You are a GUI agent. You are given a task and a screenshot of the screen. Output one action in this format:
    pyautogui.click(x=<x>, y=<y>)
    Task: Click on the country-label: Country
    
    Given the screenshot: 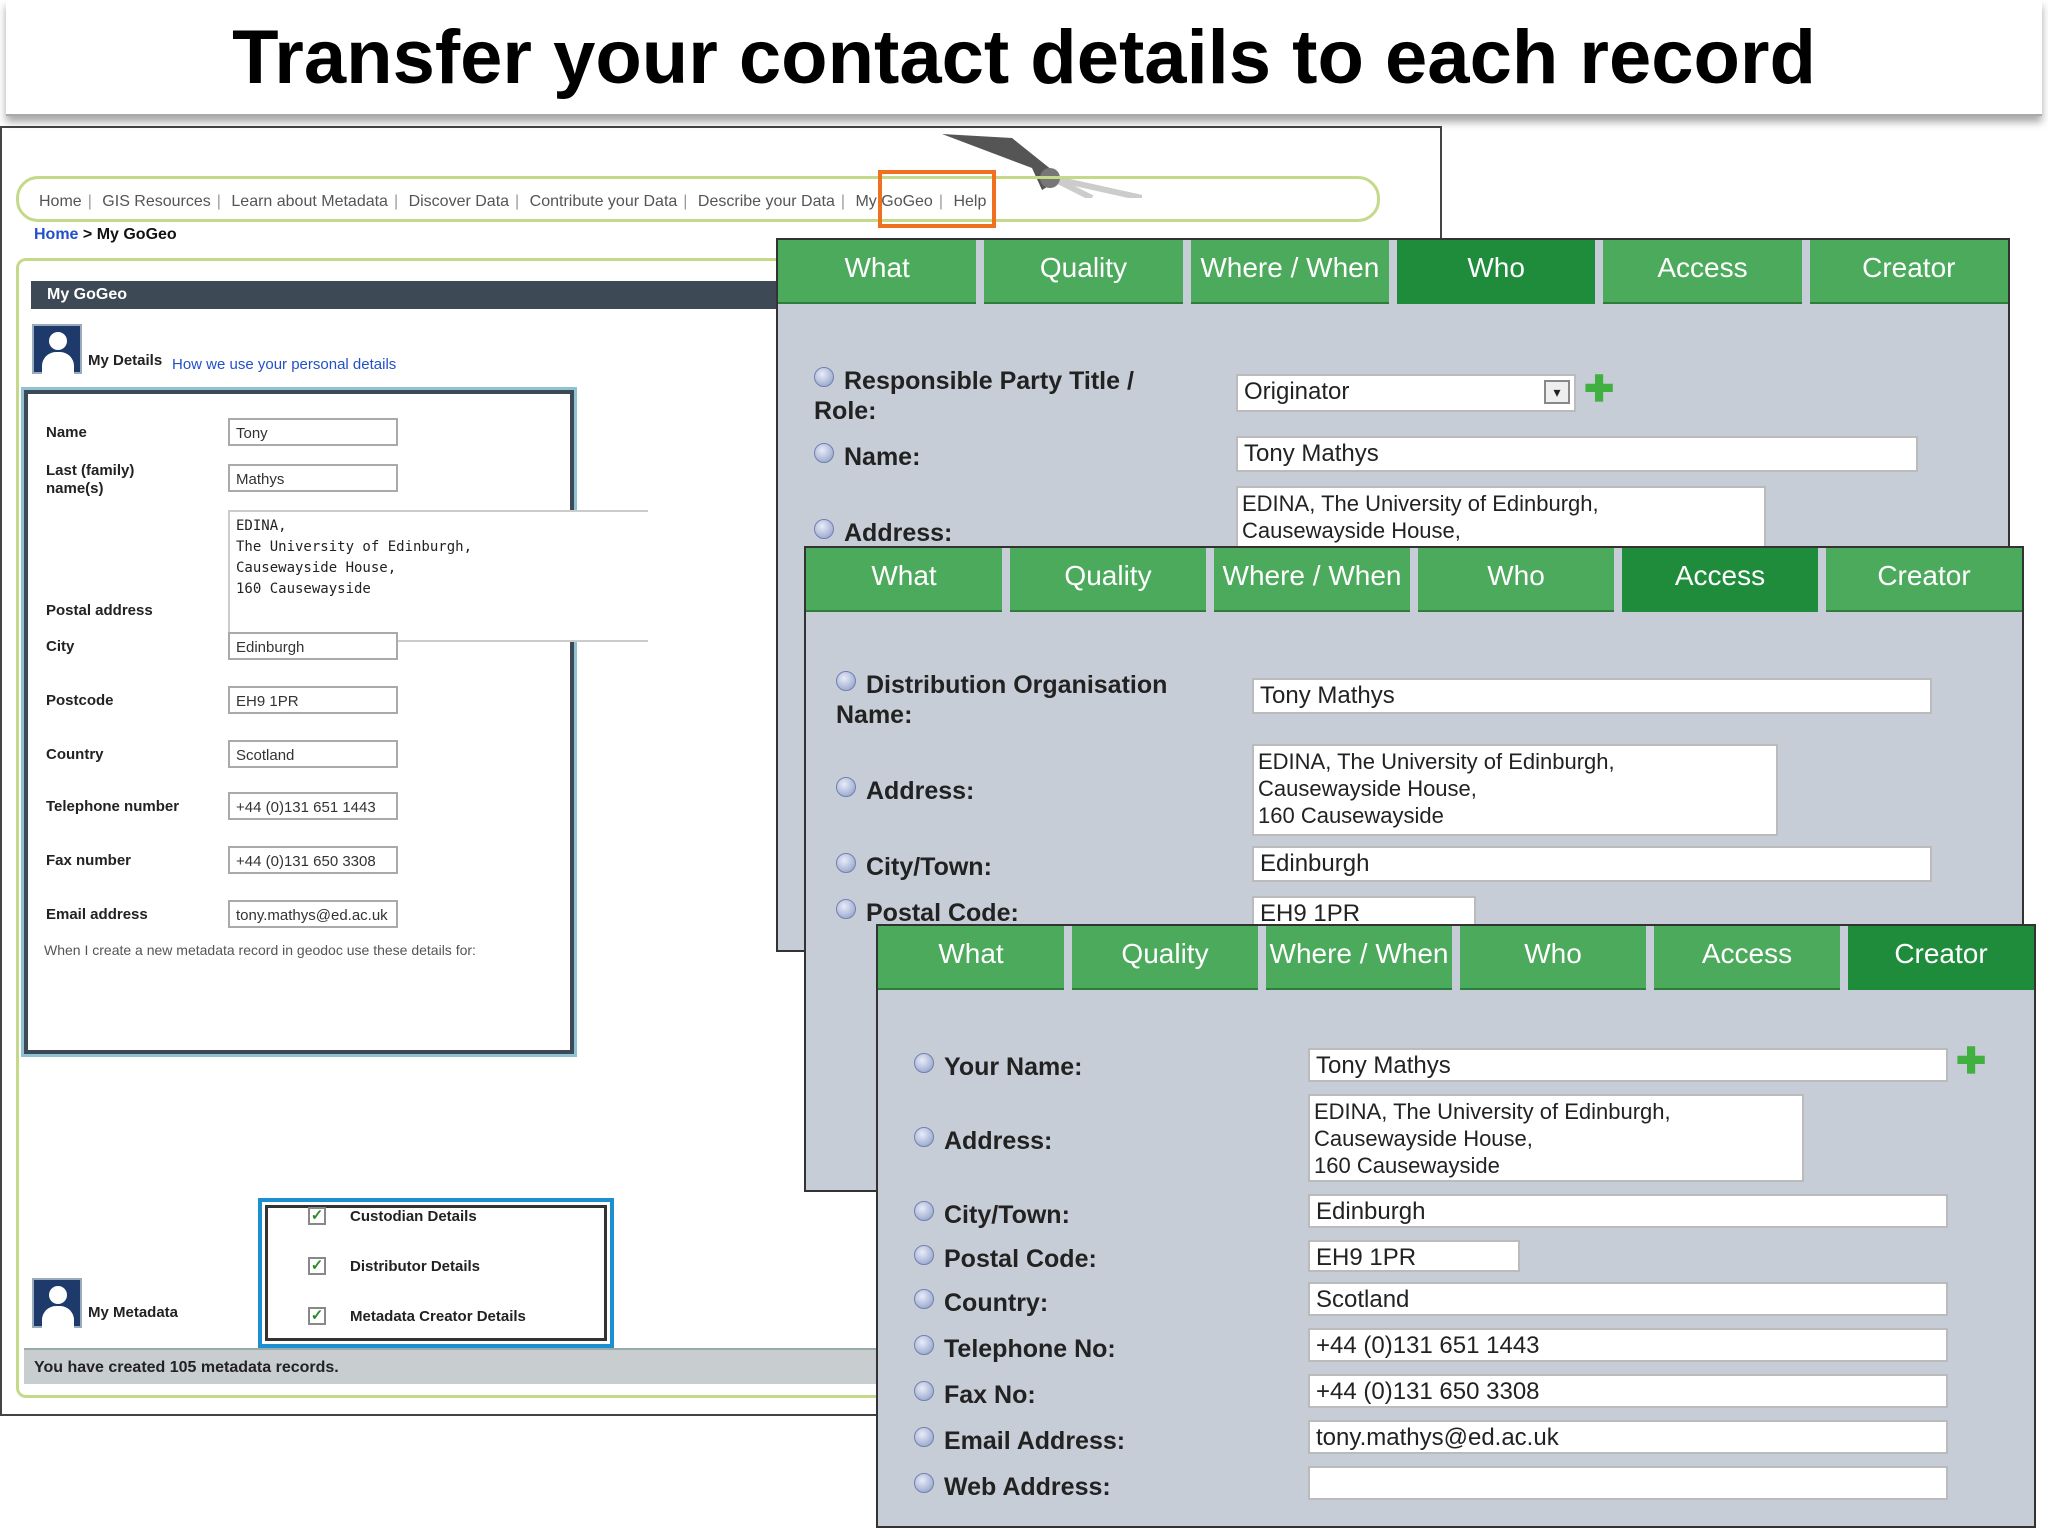 What is the action you would take?
    pyautogui.click(x=75, y=754)
    